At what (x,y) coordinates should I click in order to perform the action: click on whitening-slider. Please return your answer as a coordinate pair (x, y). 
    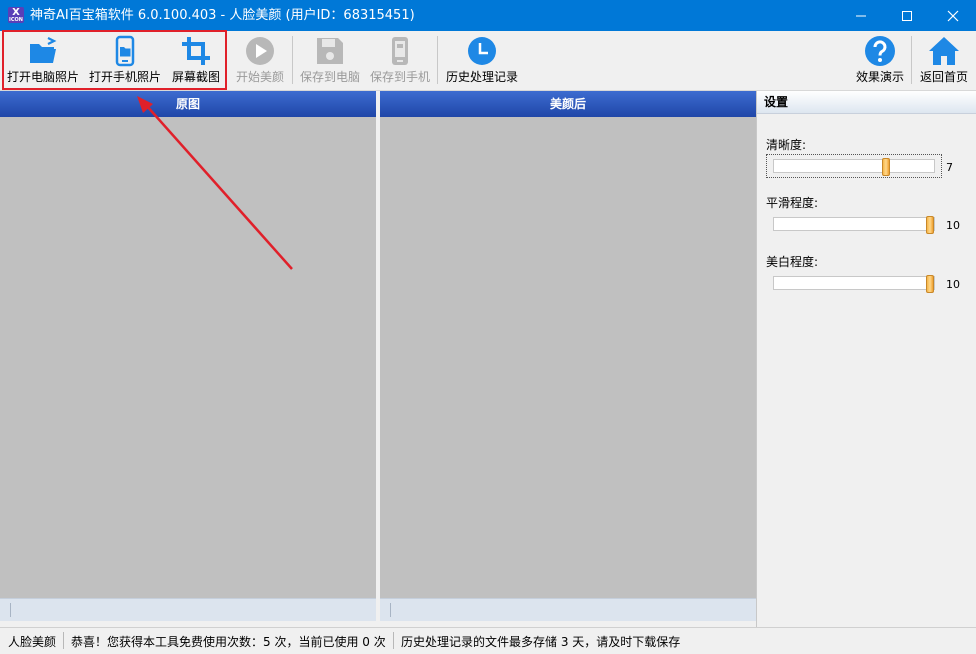
    Looking at the image, I should click on (854, 284).